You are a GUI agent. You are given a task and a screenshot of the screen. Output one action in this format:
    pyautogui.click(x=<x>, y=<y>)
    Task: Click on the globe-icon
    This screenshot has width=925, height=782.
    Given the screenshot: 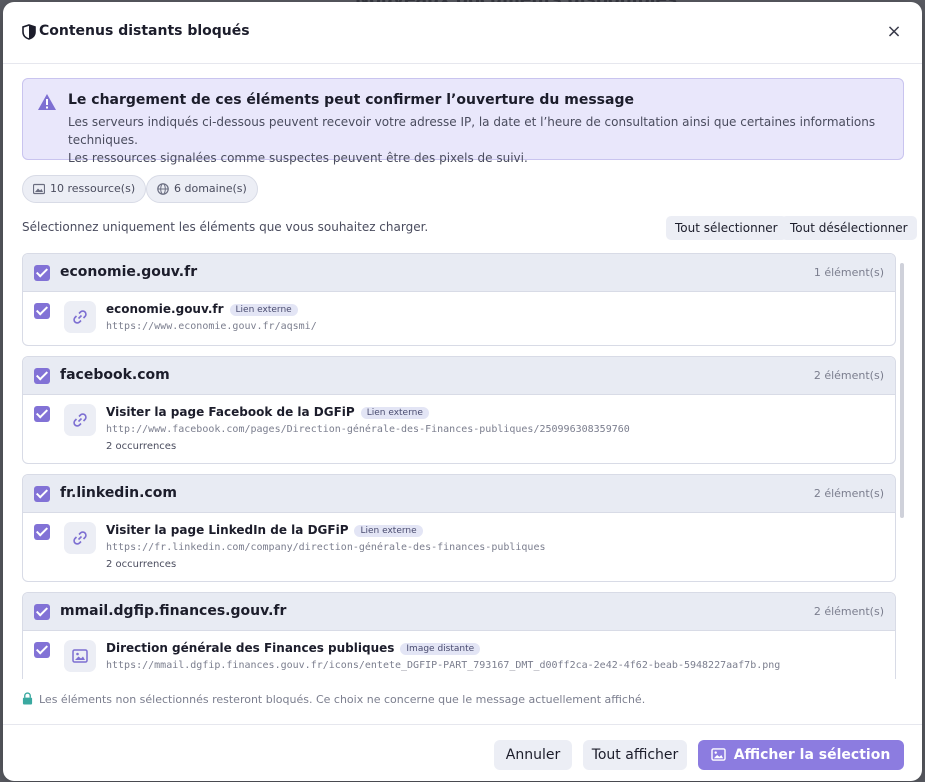 What is the action you would take?
    pyautogui.click(x=163, y=189)
    